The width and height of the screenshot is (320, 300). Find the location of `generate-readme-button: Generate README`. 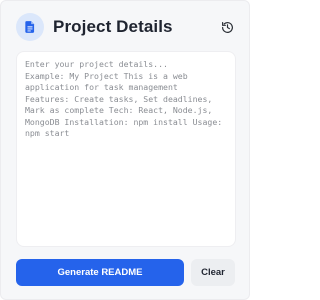

generate-readme-button: Generate README is located at coordinates (100, 272).